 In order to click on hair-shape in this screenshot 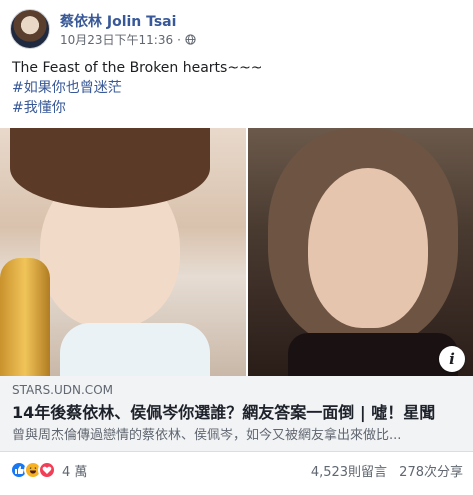, I will do `click(110, 168)`.